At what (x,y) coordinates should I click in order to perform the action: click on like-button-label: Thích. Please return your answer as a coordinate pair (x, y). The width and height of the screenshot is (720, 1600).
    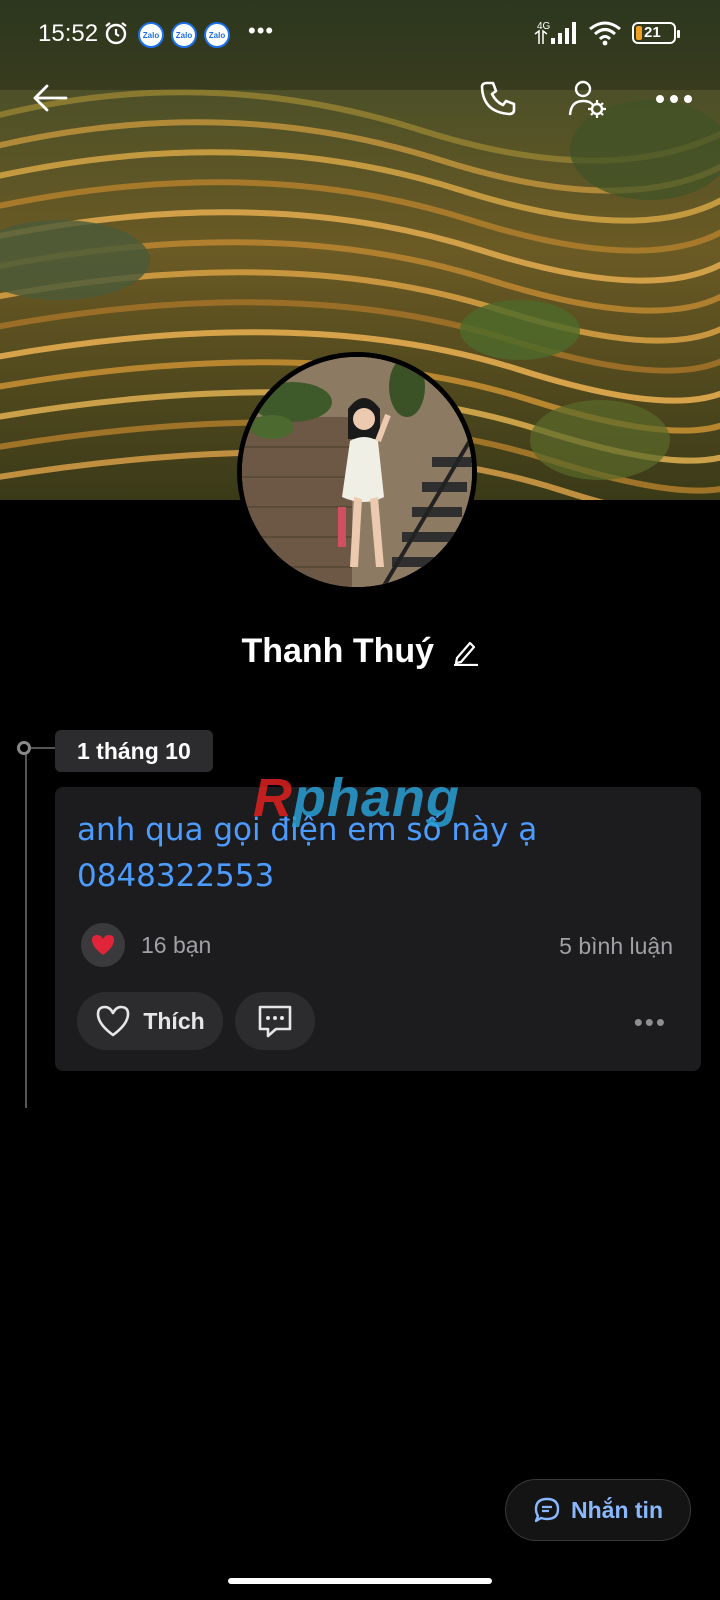
    Looking at the image, I should click on (174, 1020).